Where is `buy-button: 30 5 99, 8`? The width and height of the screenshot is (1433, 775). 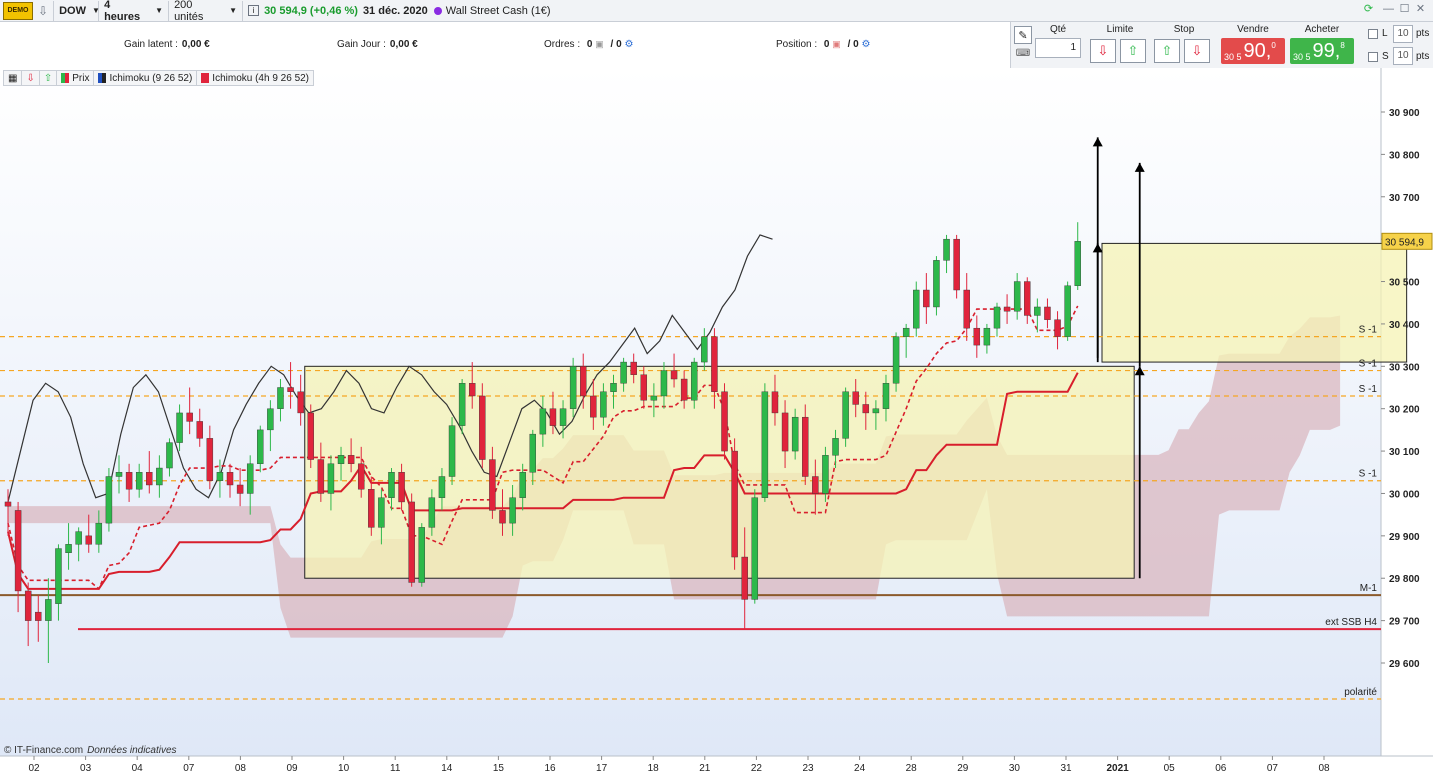 buy-button: 30 5 99, 8 is located at coordinates (1322, 51).